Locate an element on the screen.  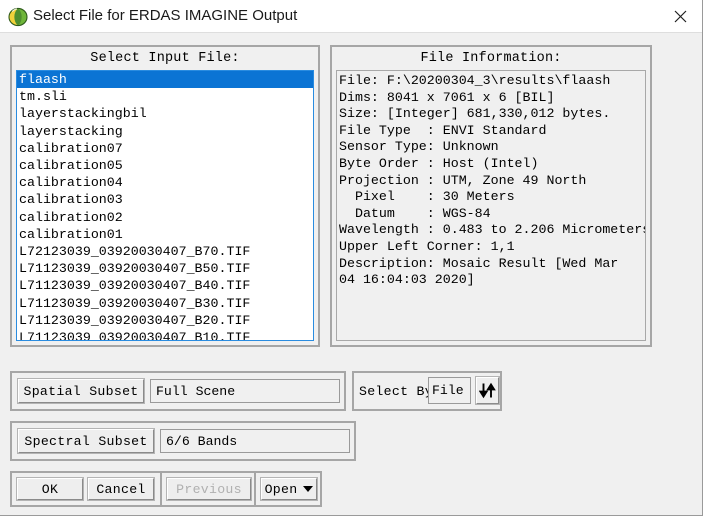
file-information-line: Upper Left Corner: 1,1 is located at coordinates (427, 246).